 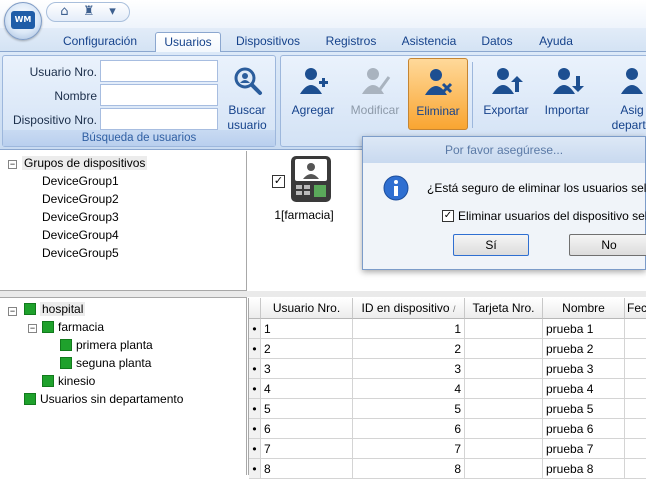 I want to click on cell-user-no: 5, so click(x=307, y=409).